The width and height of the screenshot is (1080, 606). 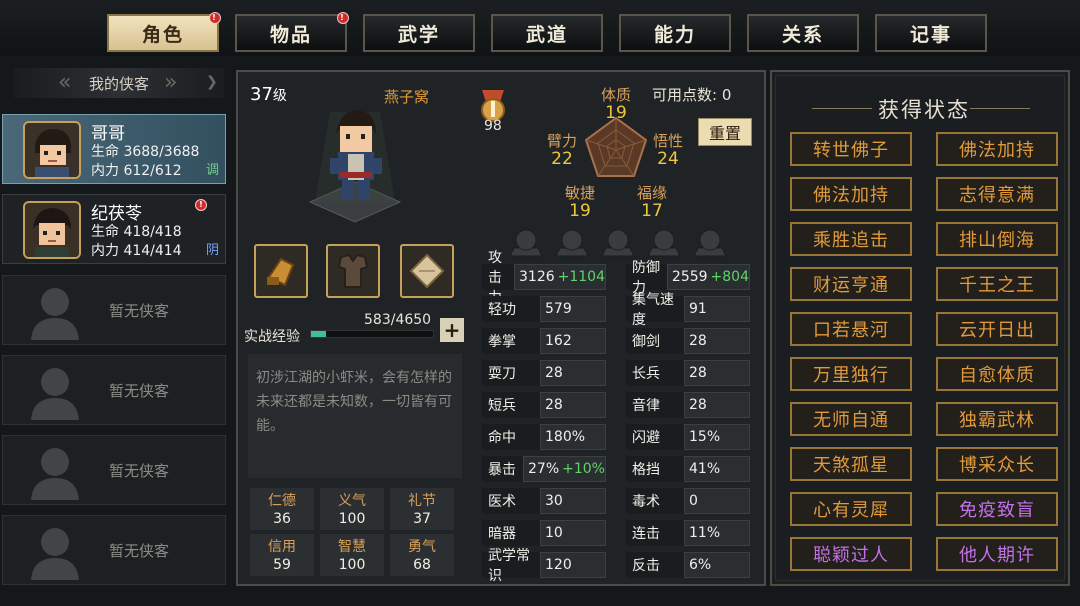 What do you see at coordinates (667, 150) in the screenshot?
I see `attr-wuxing: 悟性 24` at bounding box center [667, 150].